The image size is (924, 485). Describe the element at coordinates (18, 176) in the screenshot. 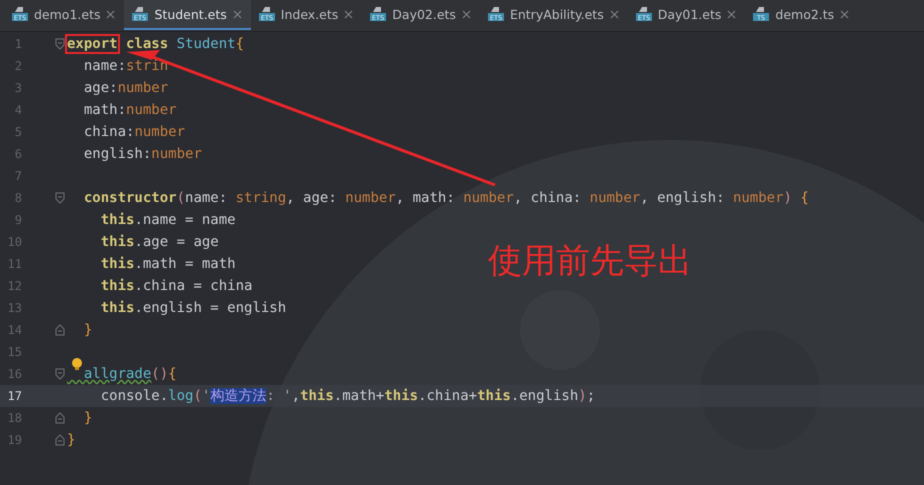

I see `line-number: 7` at that location.